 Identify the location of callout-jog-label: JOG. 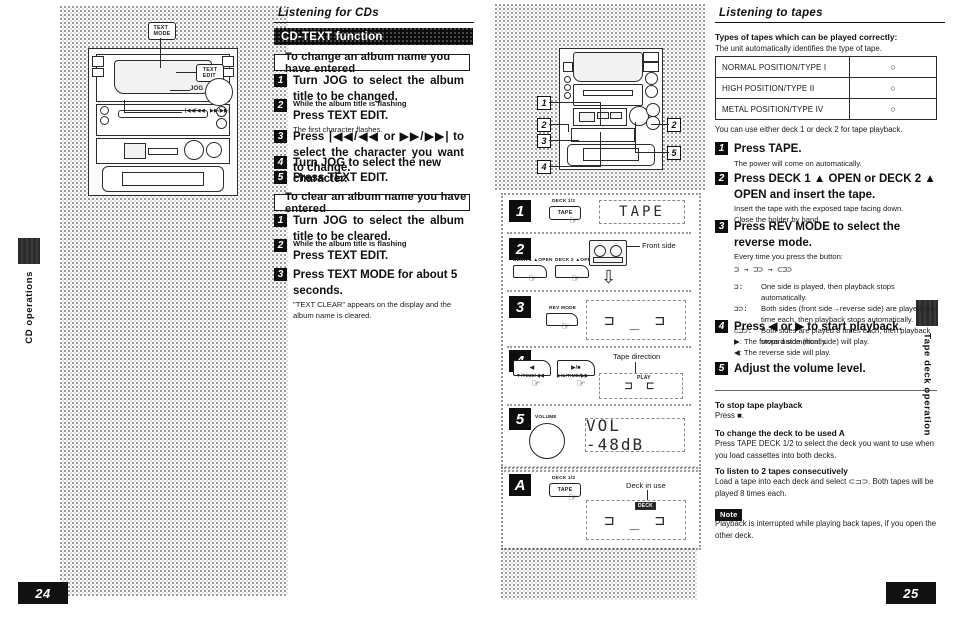
(197, 89).